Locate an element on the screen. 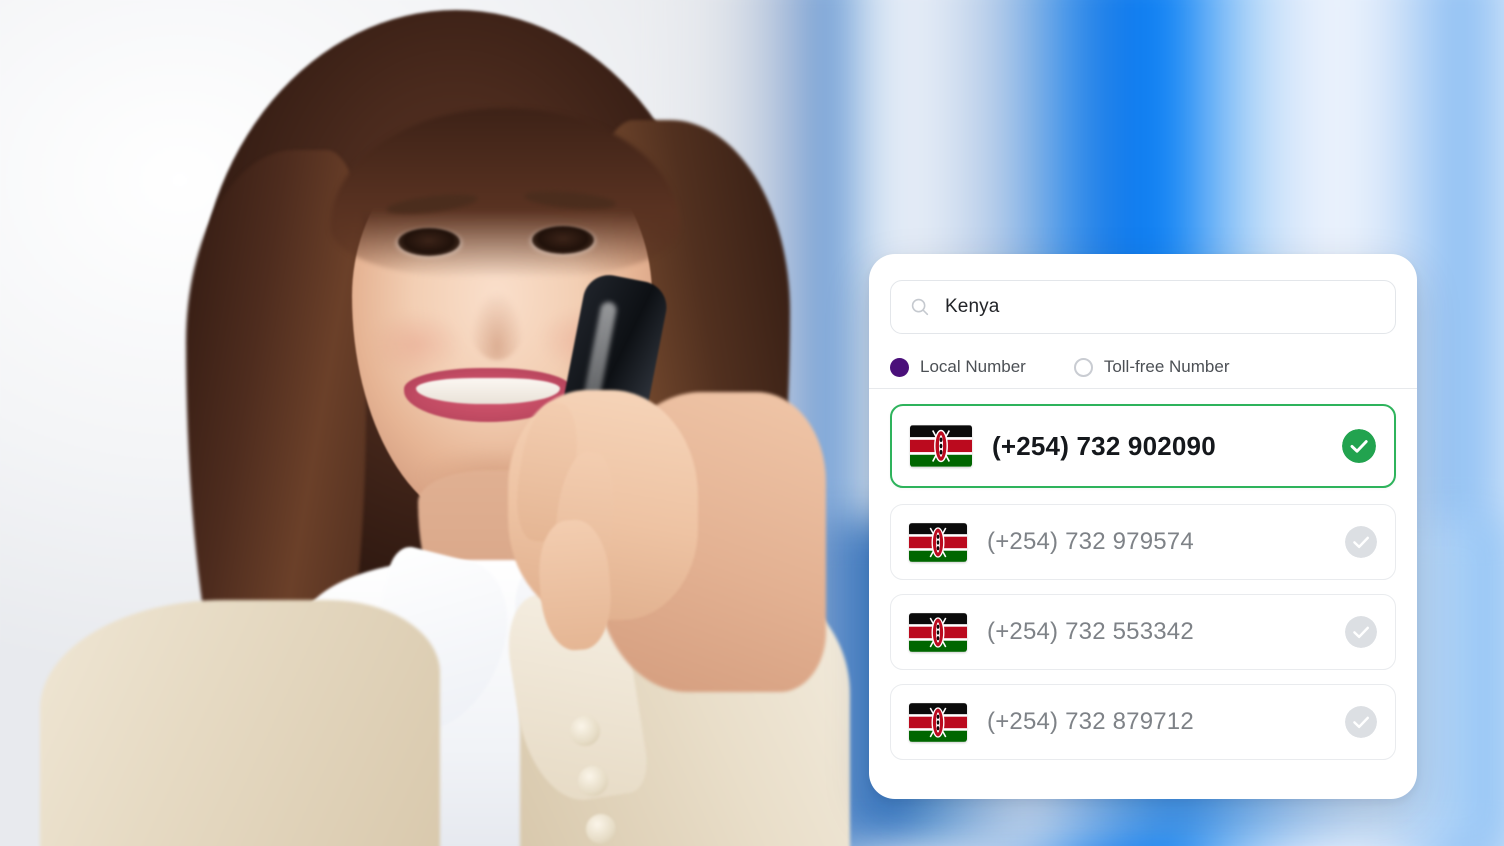 The width and height of the screenshot is (1504, 846). search-input-value: Kenya is located at coordinates (972, 307).